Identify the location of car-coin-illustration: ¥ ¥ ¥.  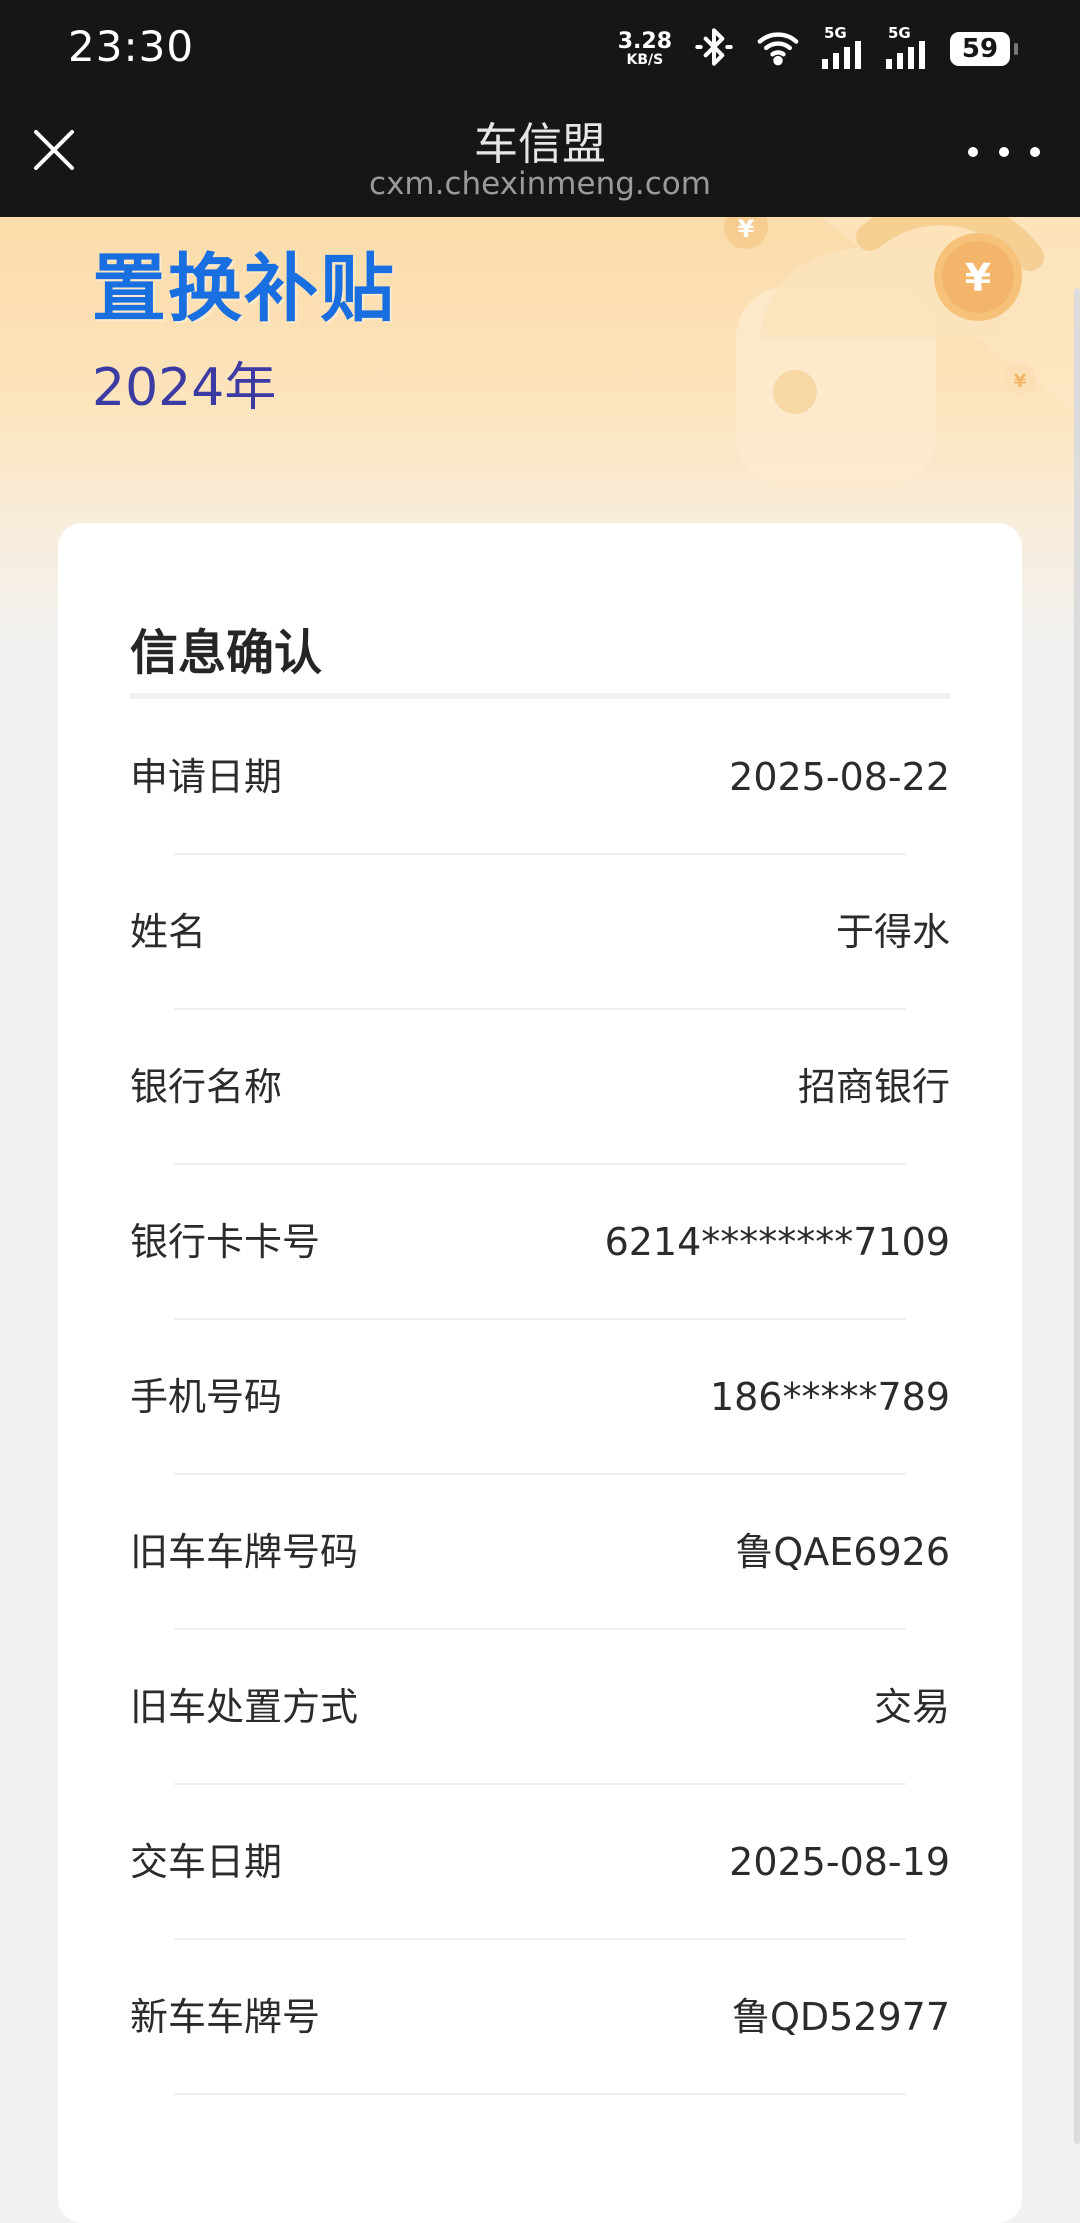
(902, 352).